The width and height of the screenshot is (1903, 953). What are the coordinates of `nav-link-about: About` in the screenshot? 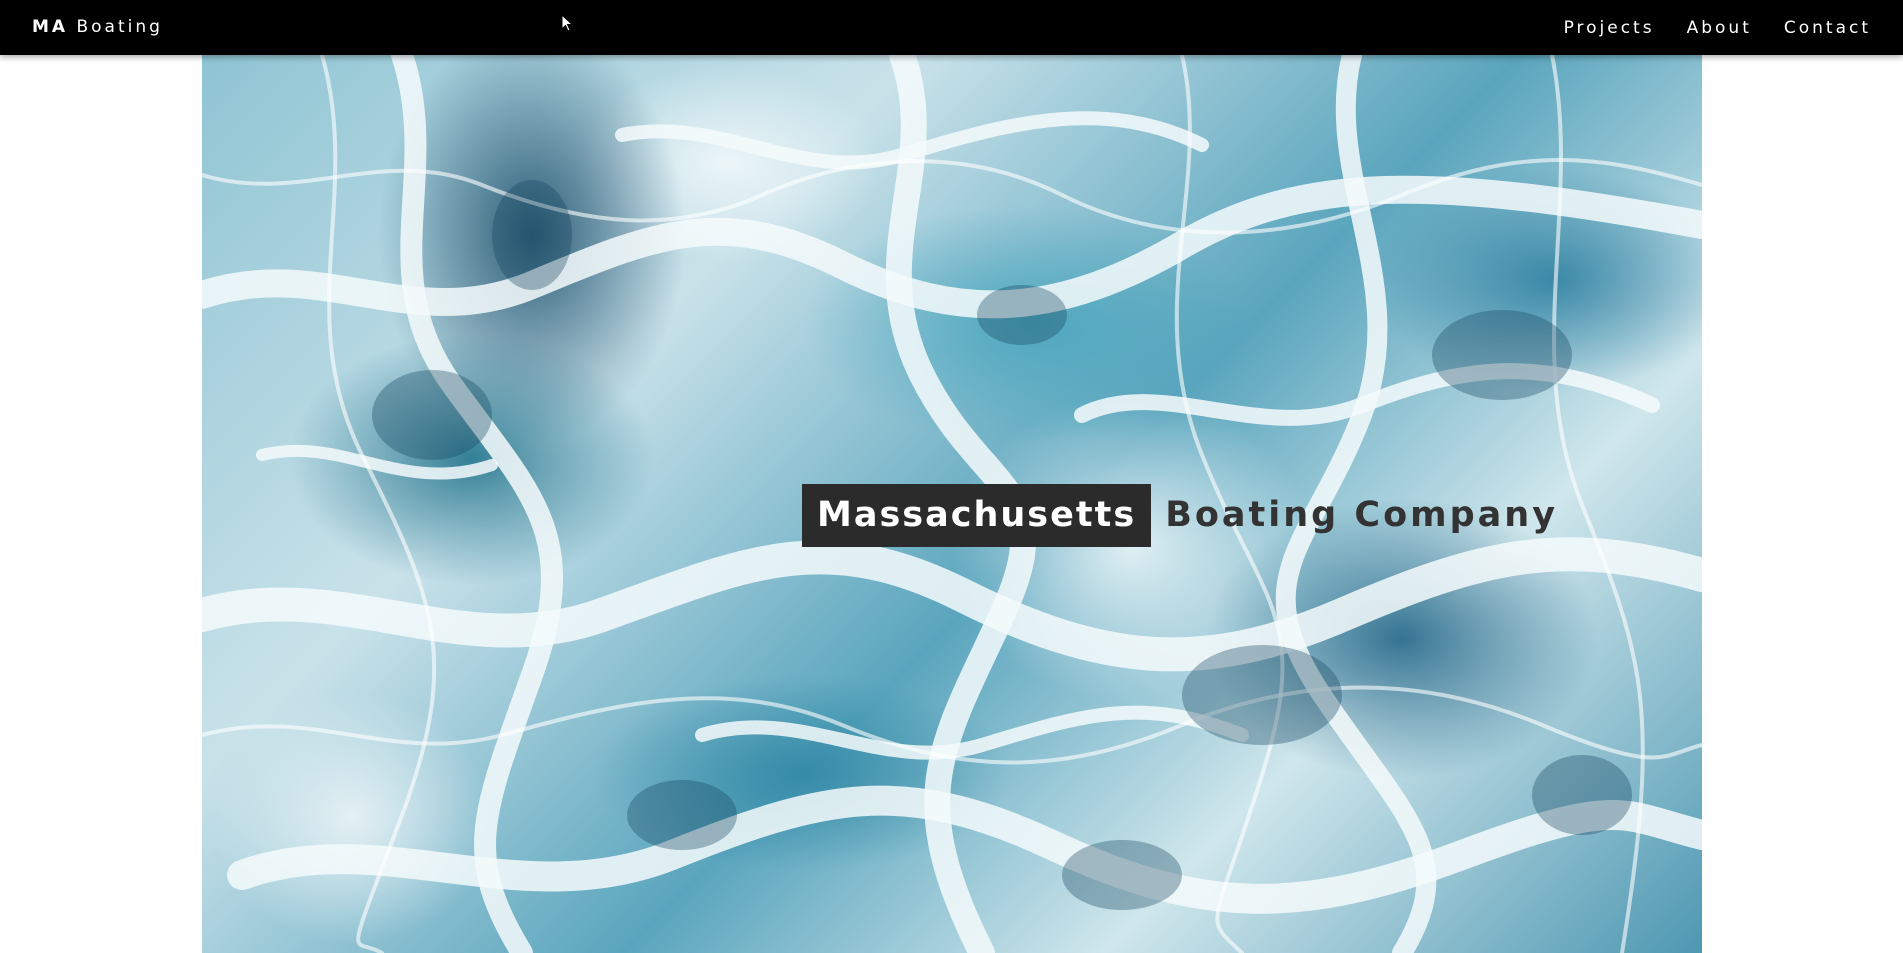 It's located at (1719, 28).